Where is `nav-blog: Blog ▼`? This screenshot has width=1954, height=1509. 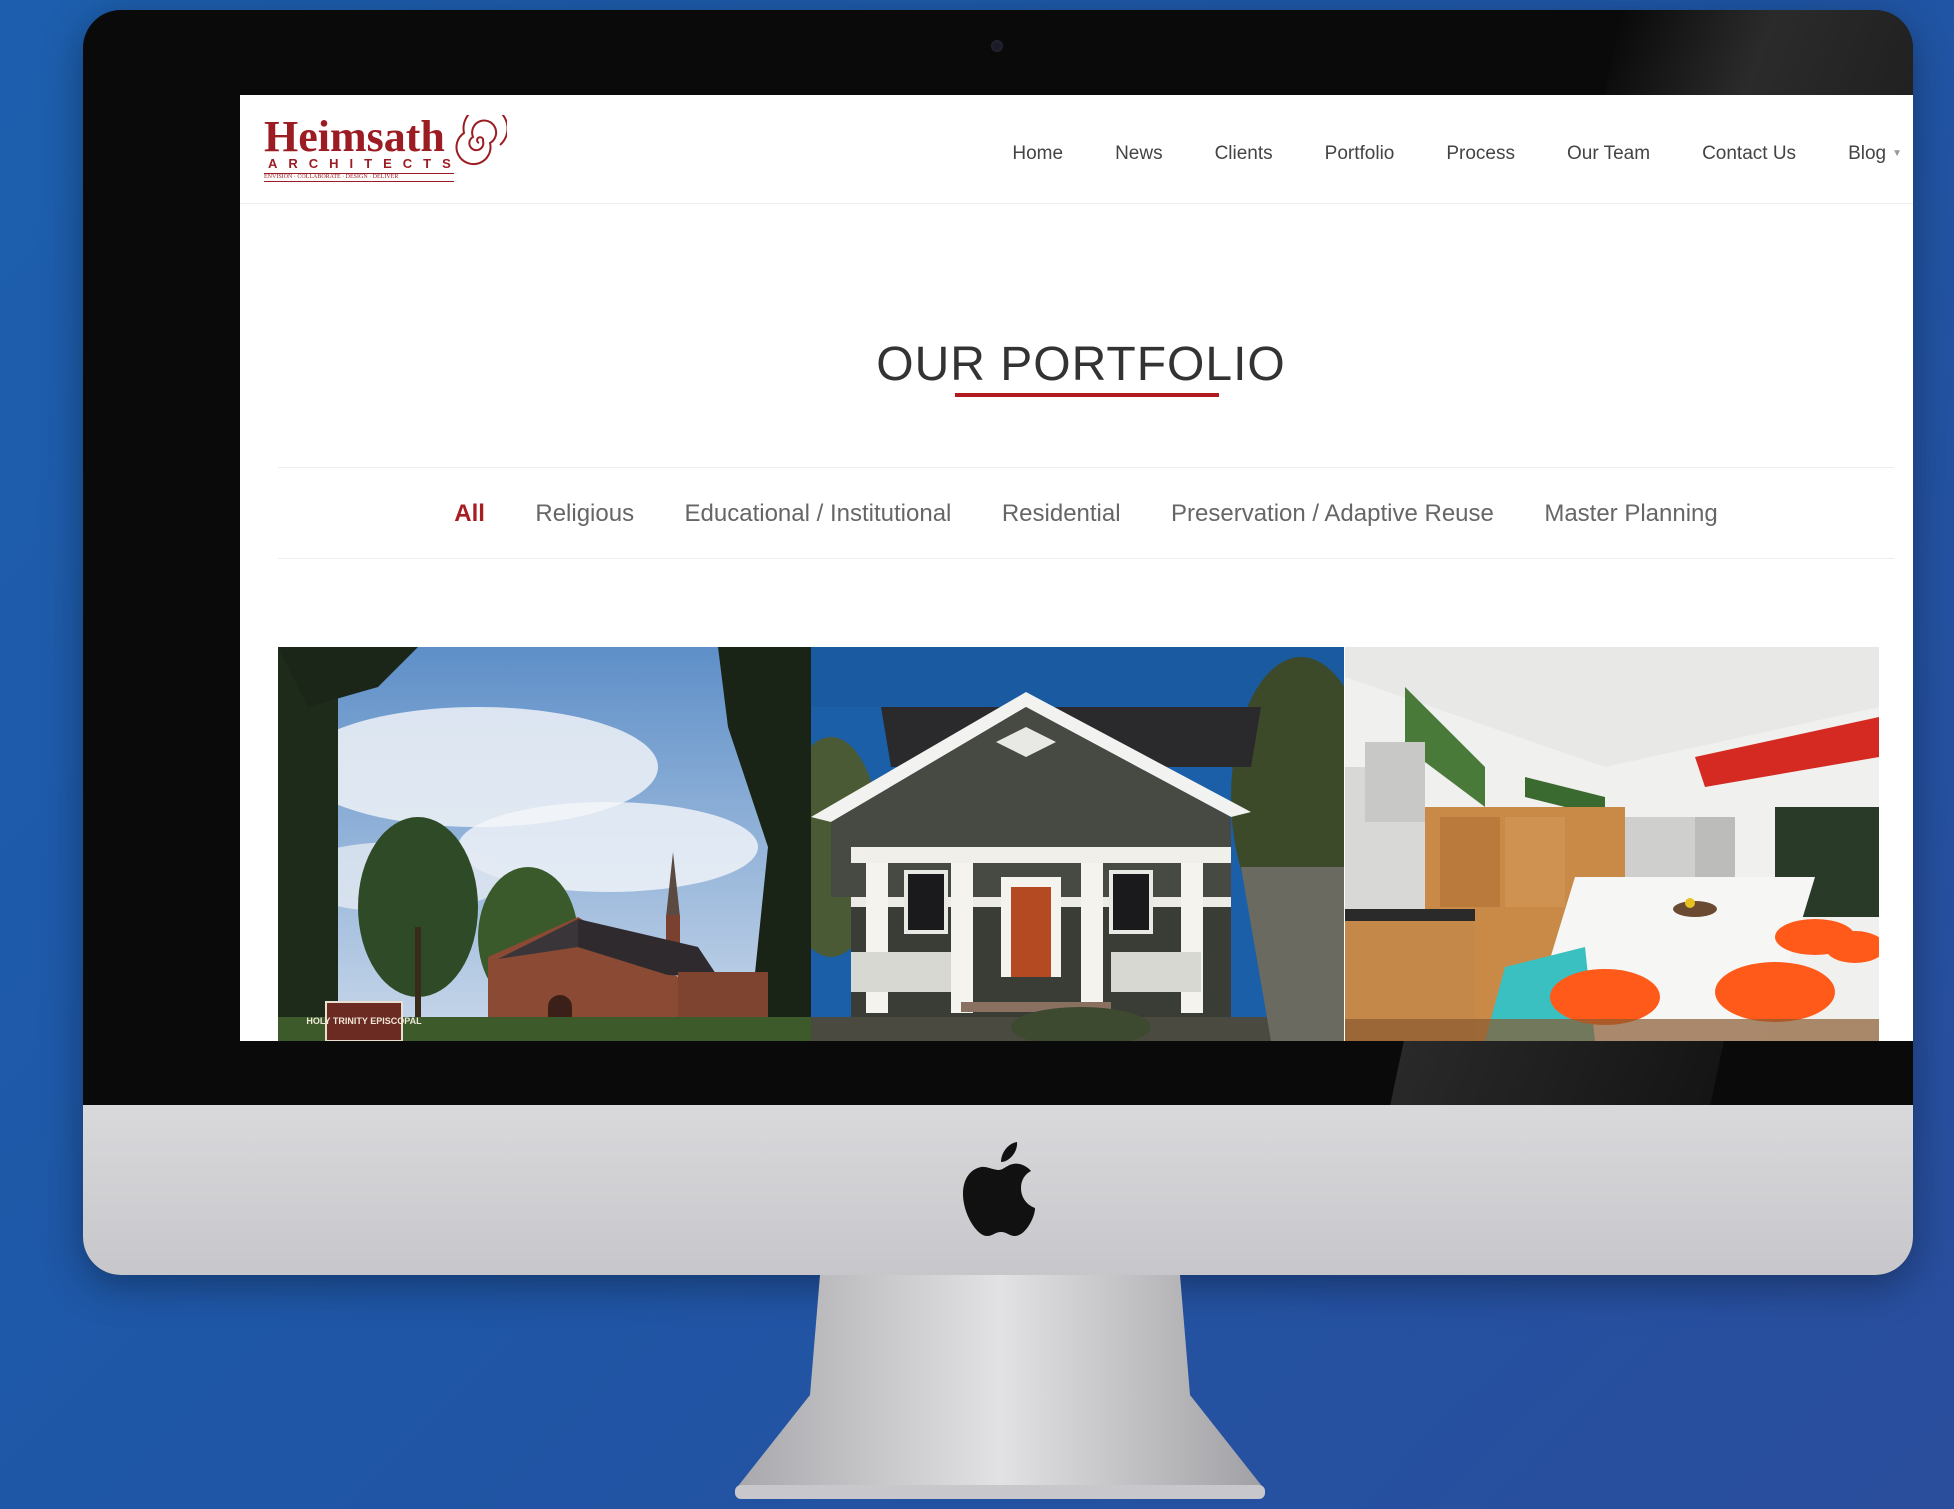 nav-blog: Blog ▼ is located at coordinates (1875, 154).